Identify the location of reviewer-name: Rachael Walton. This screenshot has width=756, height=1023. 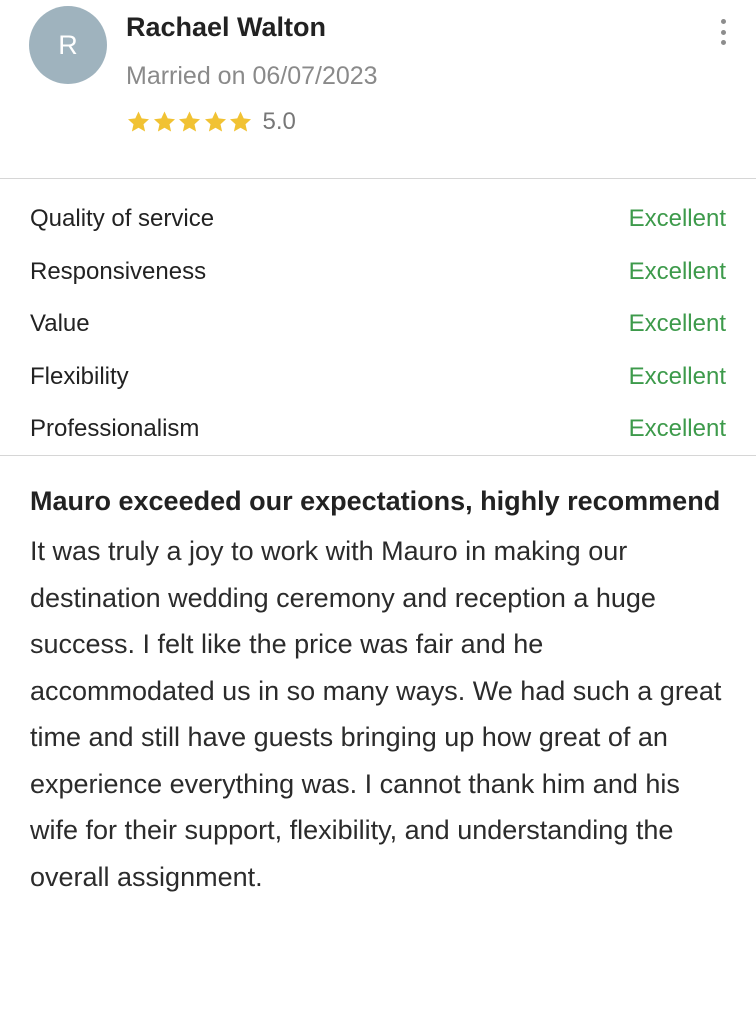
(226, 27).